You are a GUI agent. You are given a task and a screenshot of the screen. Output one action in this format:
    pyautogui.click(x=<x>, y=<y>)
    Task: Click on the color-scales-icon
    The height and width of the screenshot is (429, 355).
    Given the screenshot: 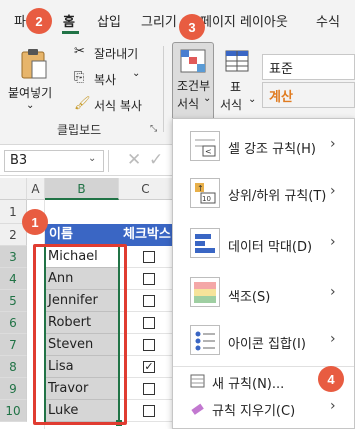 What is the action you would take?
    pyautogui.click(x=205, y=292)
    